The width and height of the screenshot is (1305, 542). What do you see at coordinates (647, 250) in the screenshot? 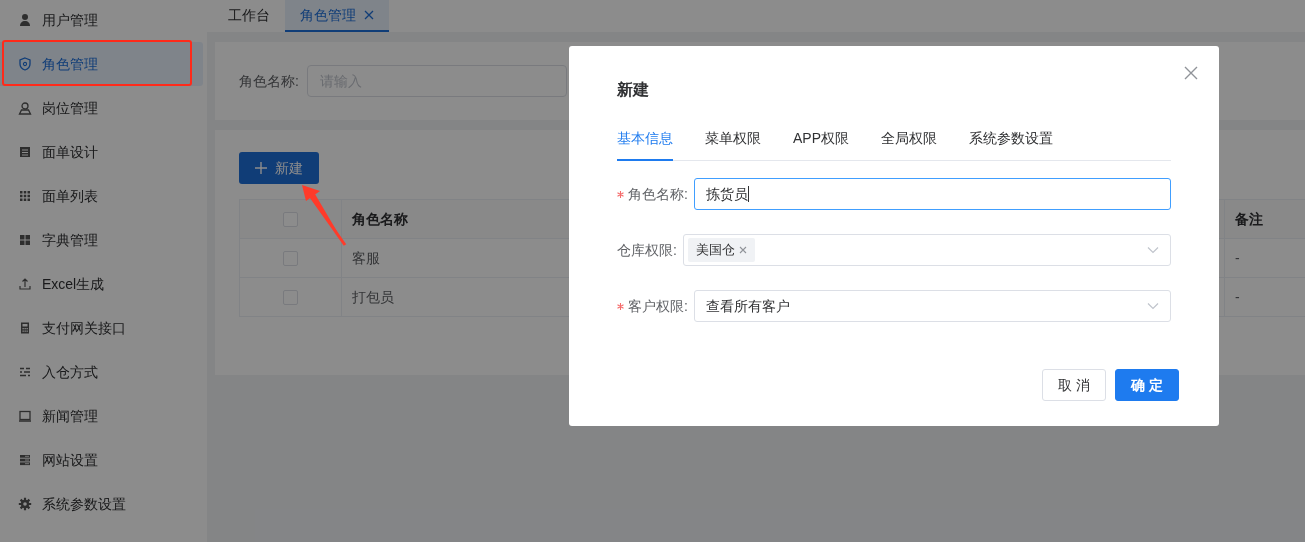
I see `field-label: 仓库权限:` at bounding box center [647, 250].